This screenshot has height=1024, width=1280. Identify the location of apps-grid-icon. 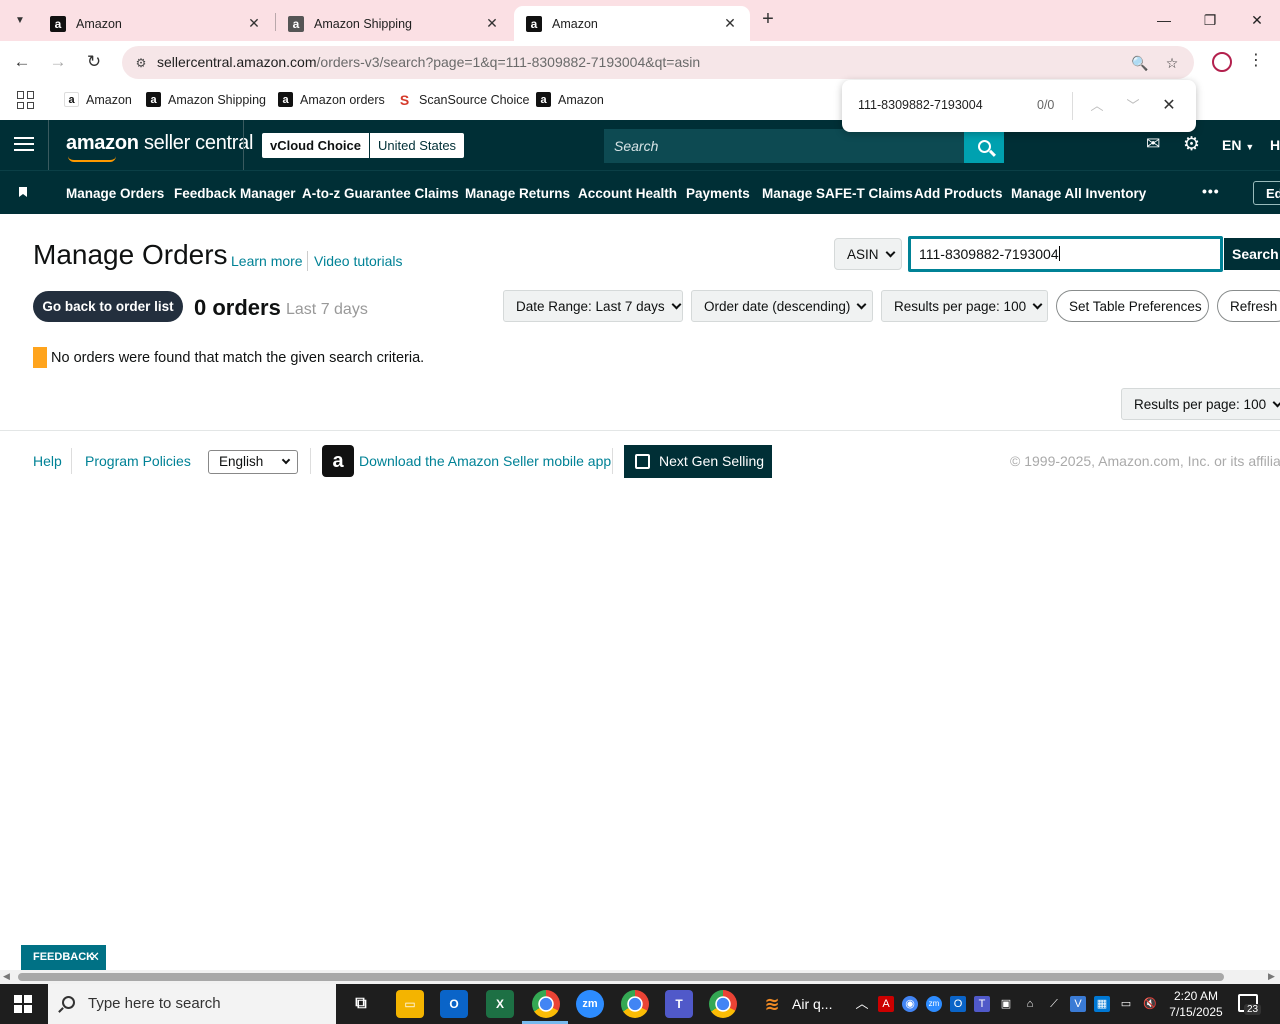
(26, 100).